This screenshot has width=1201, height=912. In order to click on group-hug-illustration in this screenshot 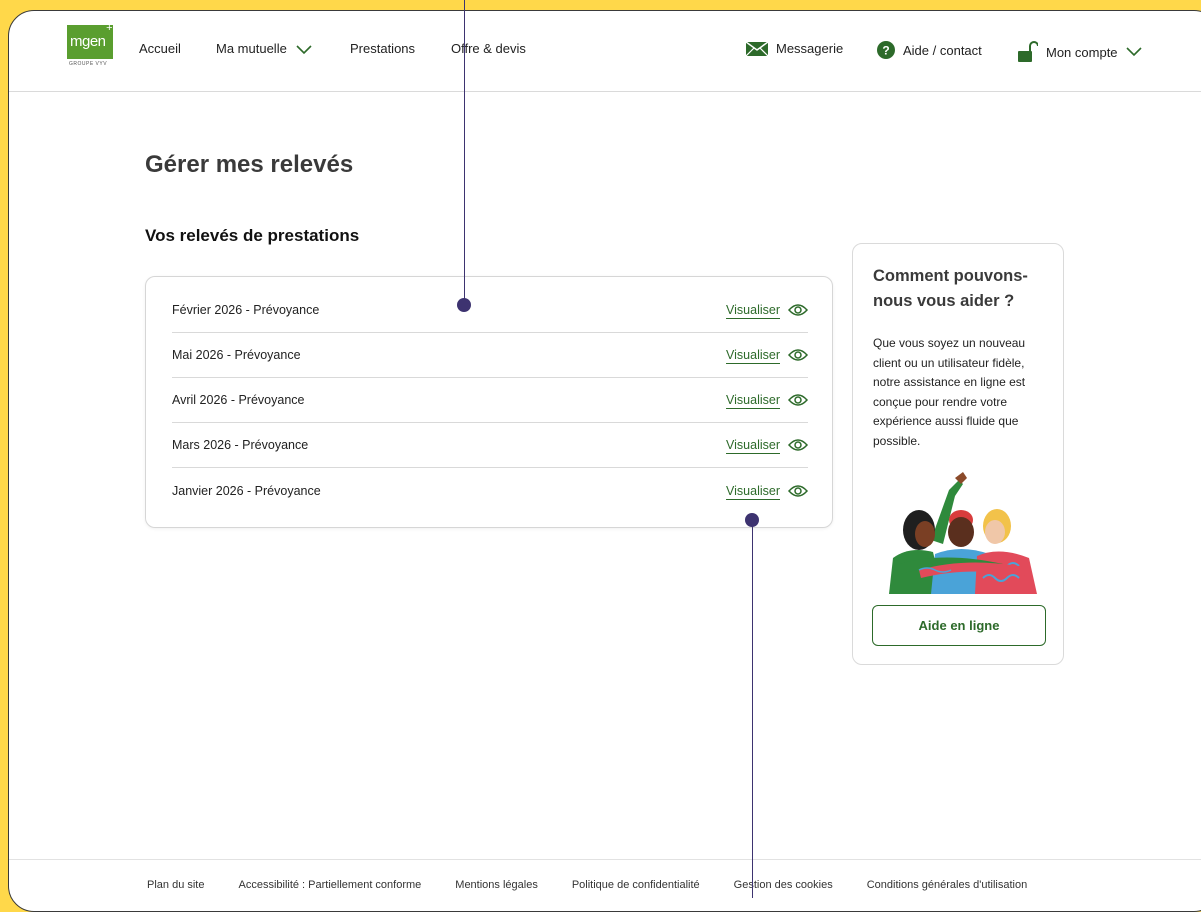, I will do `click(963, 533)`.